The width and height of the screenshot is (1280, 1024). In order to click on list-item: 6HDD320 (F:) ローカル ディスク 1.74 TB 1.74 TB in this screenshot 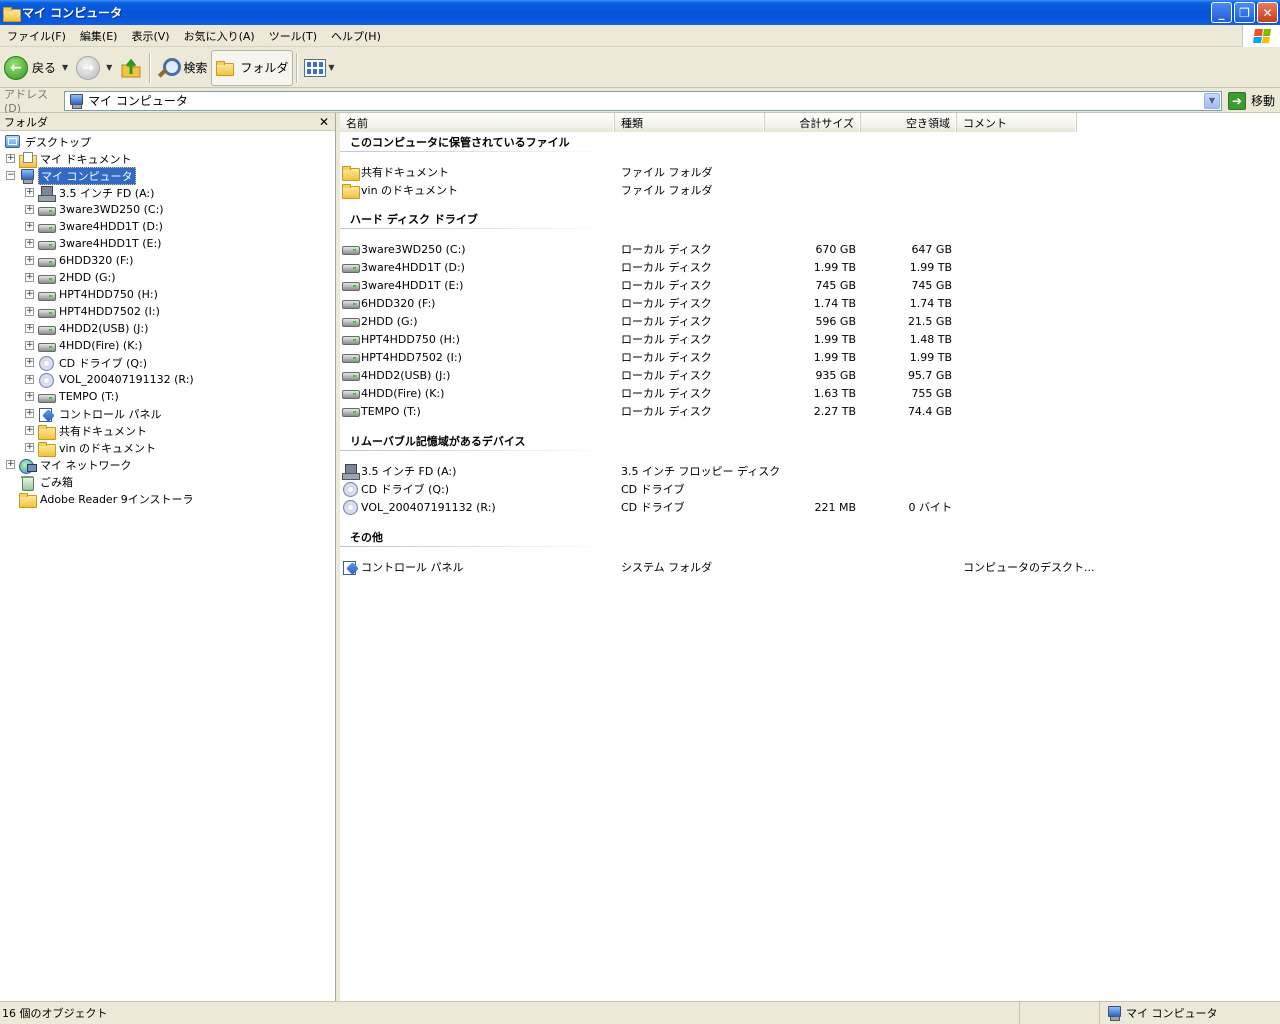, I will do `click(810, 303)`.